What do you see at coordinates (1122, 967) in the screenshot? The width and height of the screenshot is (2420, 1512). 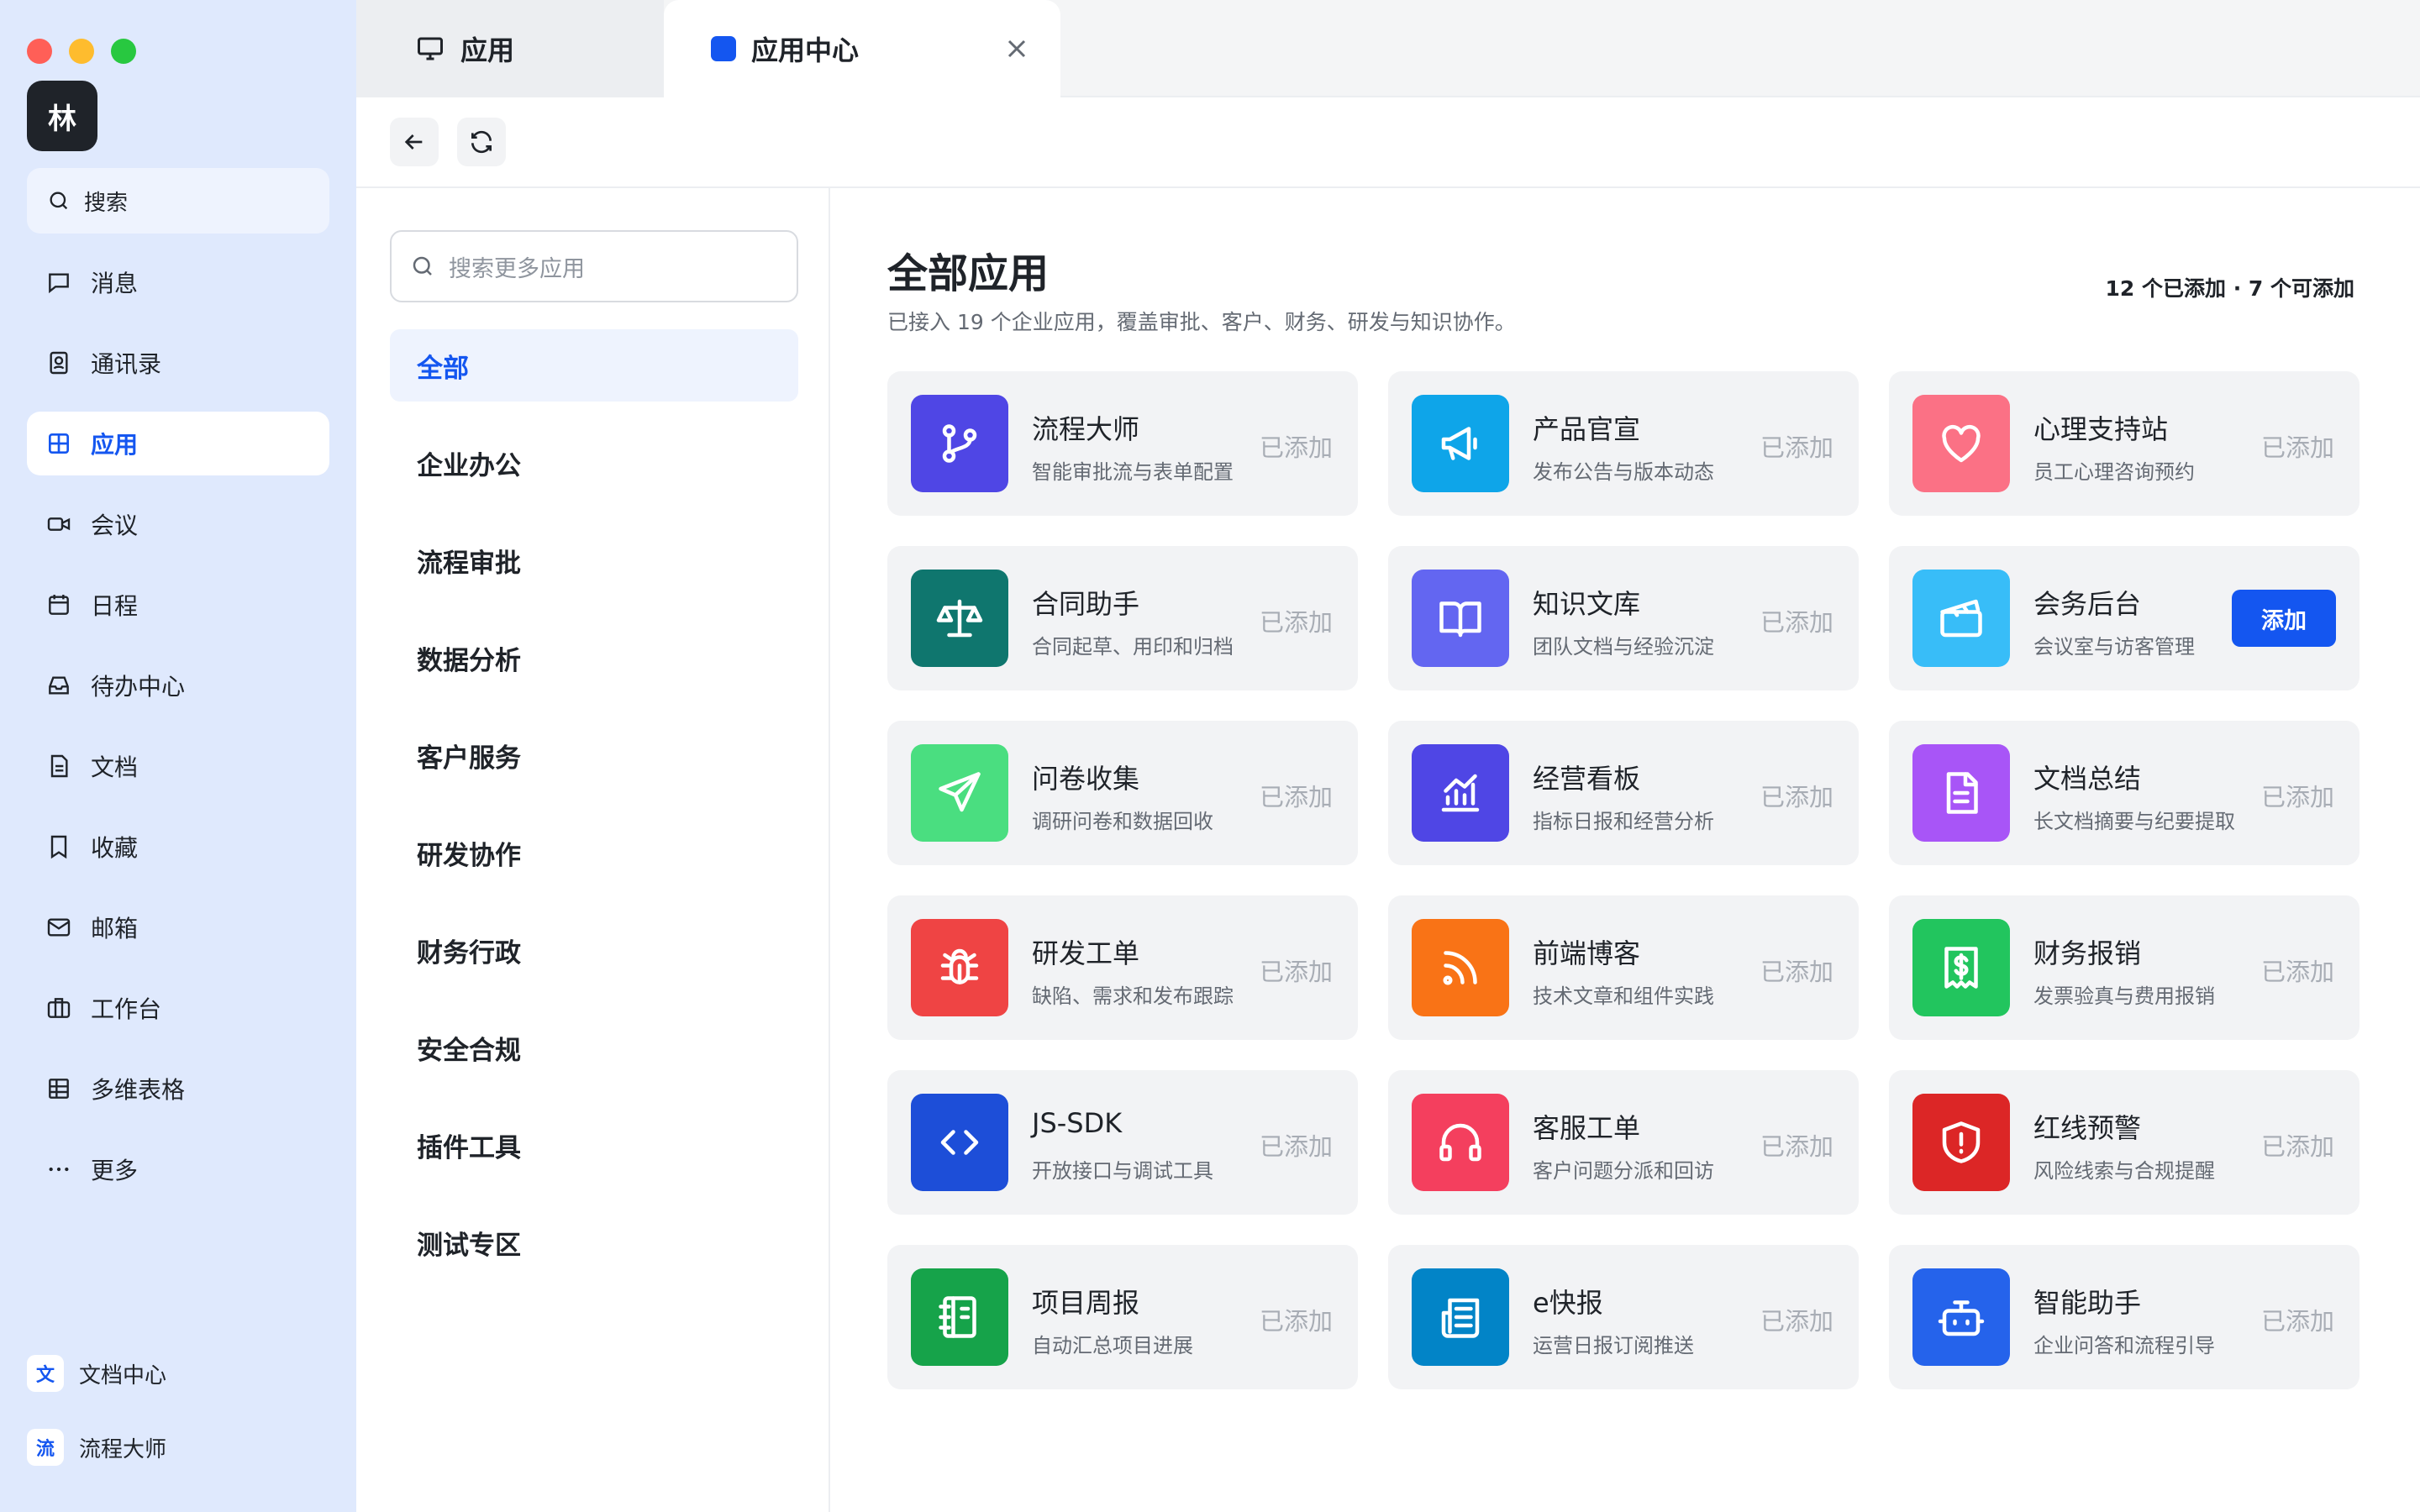 I see `app-card: 研发工单 缺陷、需求和发布跟踪 已添加` at bounding box center [1122, 967].